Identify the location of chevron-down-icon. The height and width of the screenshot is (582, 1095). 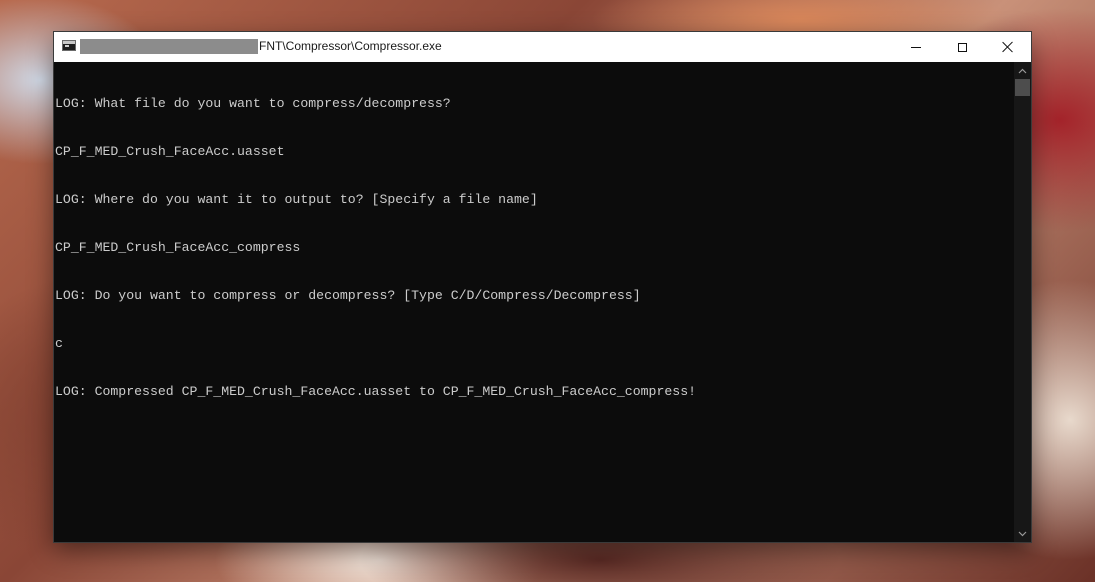
(1022, 533).